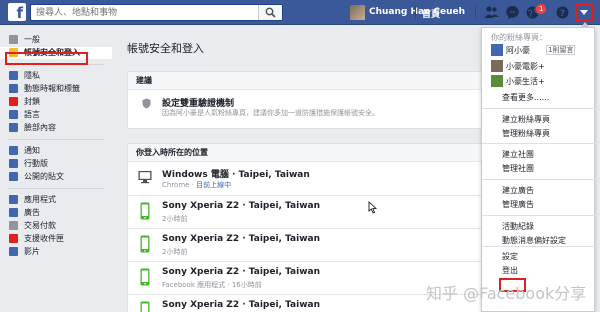 The height and width of the screenshot is (312, 600). I want to click on search-icon, so click(270, 12).